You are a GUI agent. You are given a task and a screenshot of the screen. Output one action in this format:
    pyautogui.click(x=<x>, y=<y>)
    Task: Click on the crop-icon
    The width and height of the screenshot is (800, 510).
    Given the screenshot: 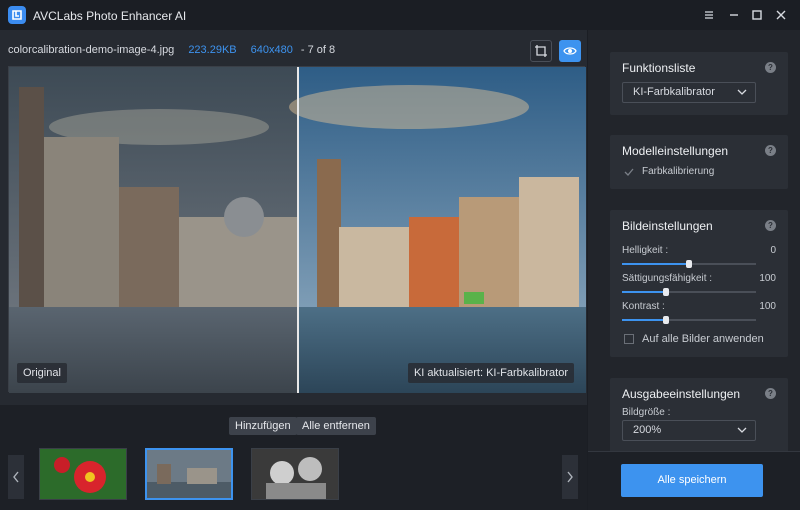 What is the action you would take?
    pyautogui.click(x=541, y=51)
    